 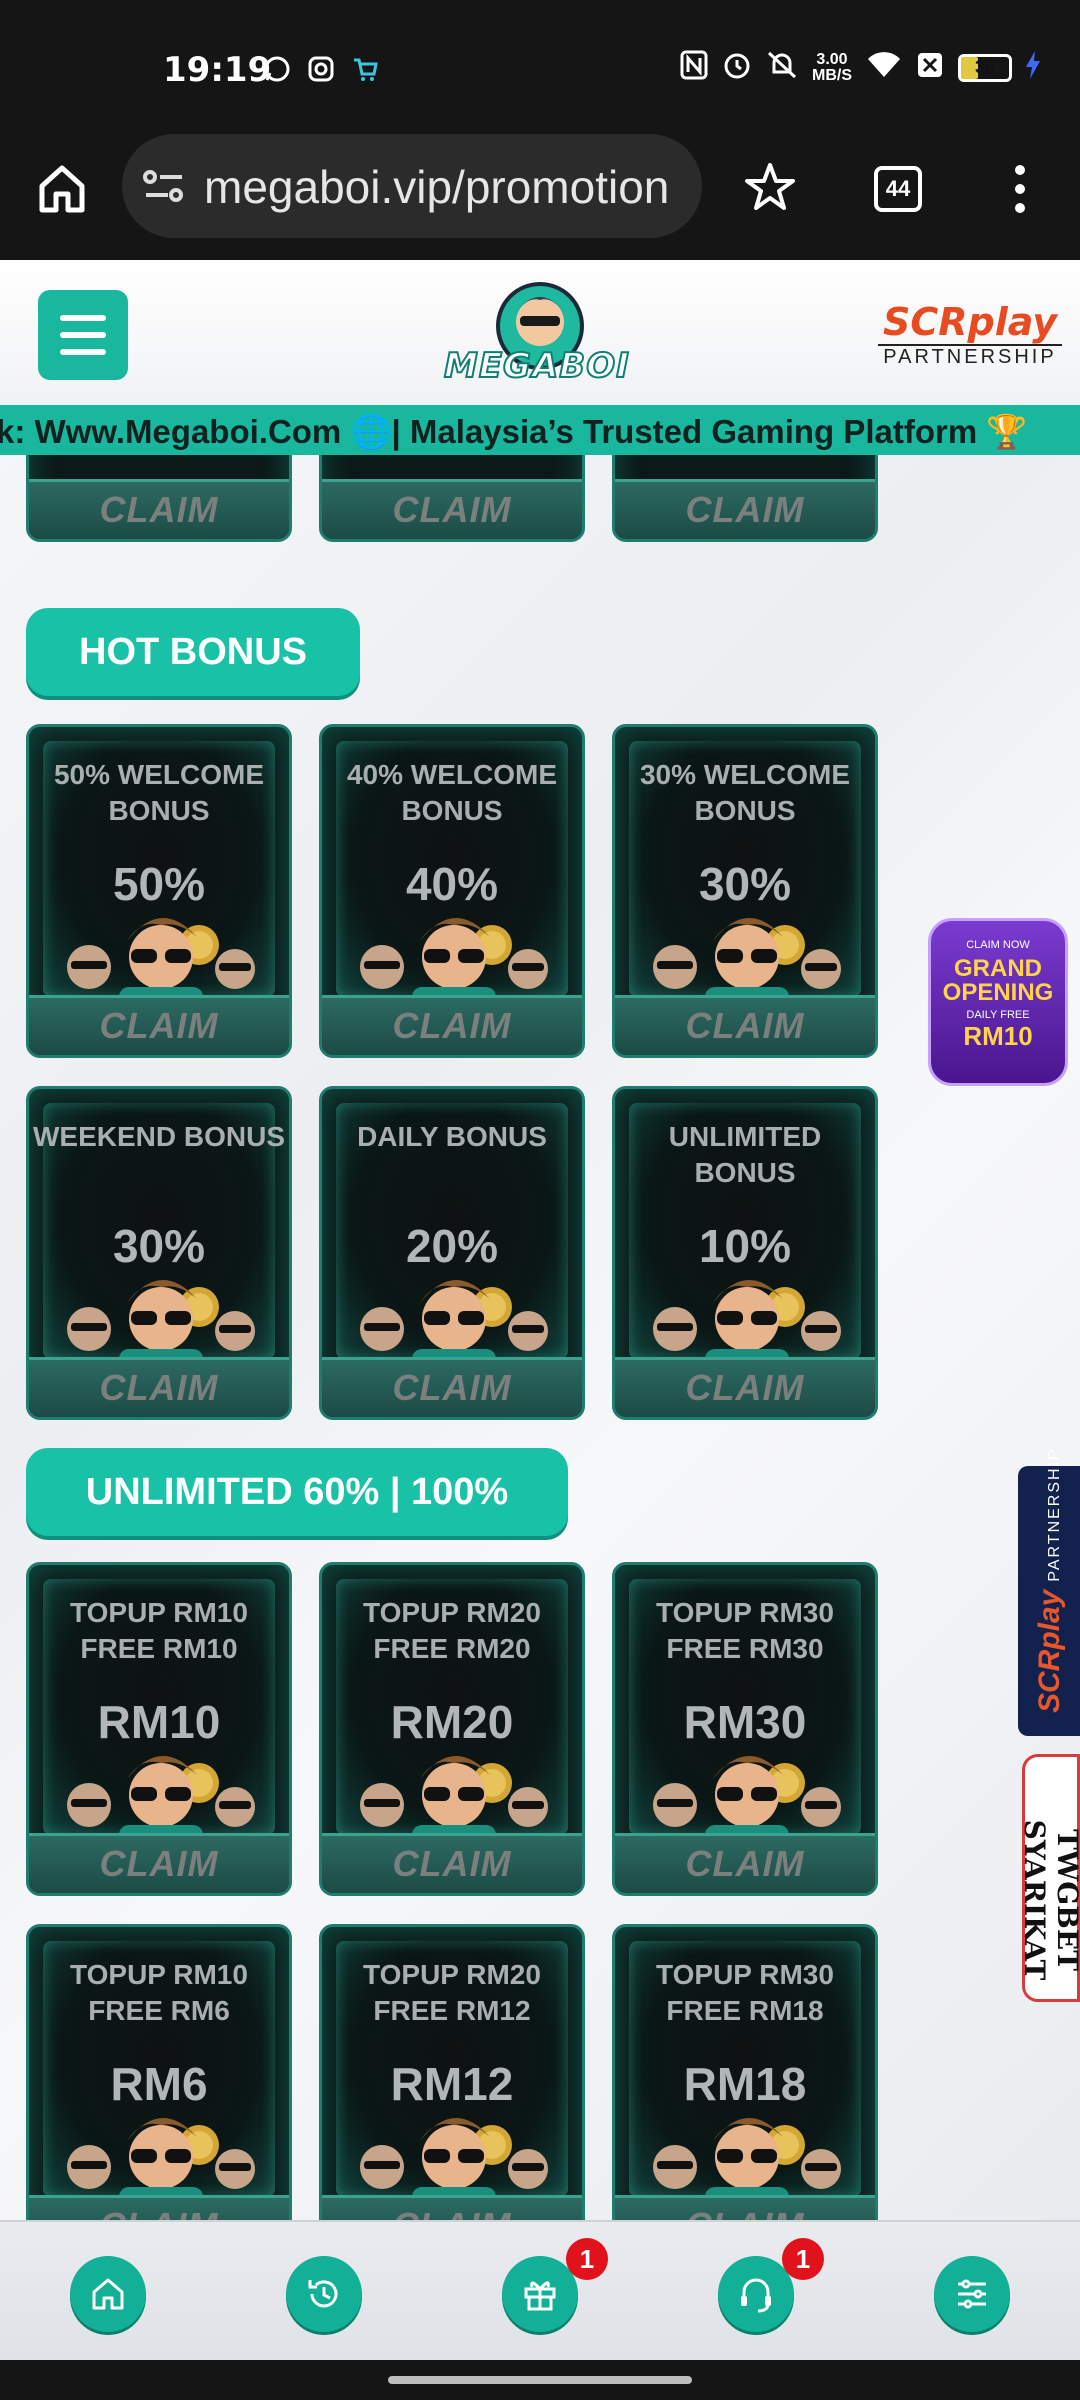 I want to click on nav-support-button: 1, so click(x=771, y=2285).